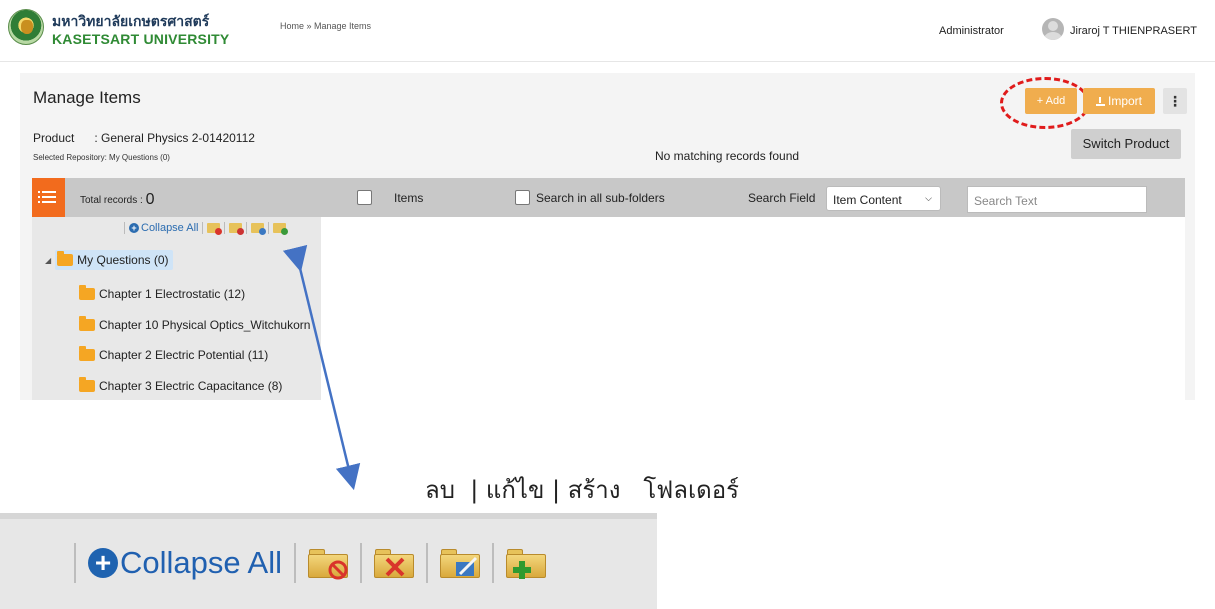 The width and height of the screenshot is (1215, 609). I want to click on annotation-caption: ลบ | แก้ไข | สร้าง โฟลเดอร์, so click(582, 490).